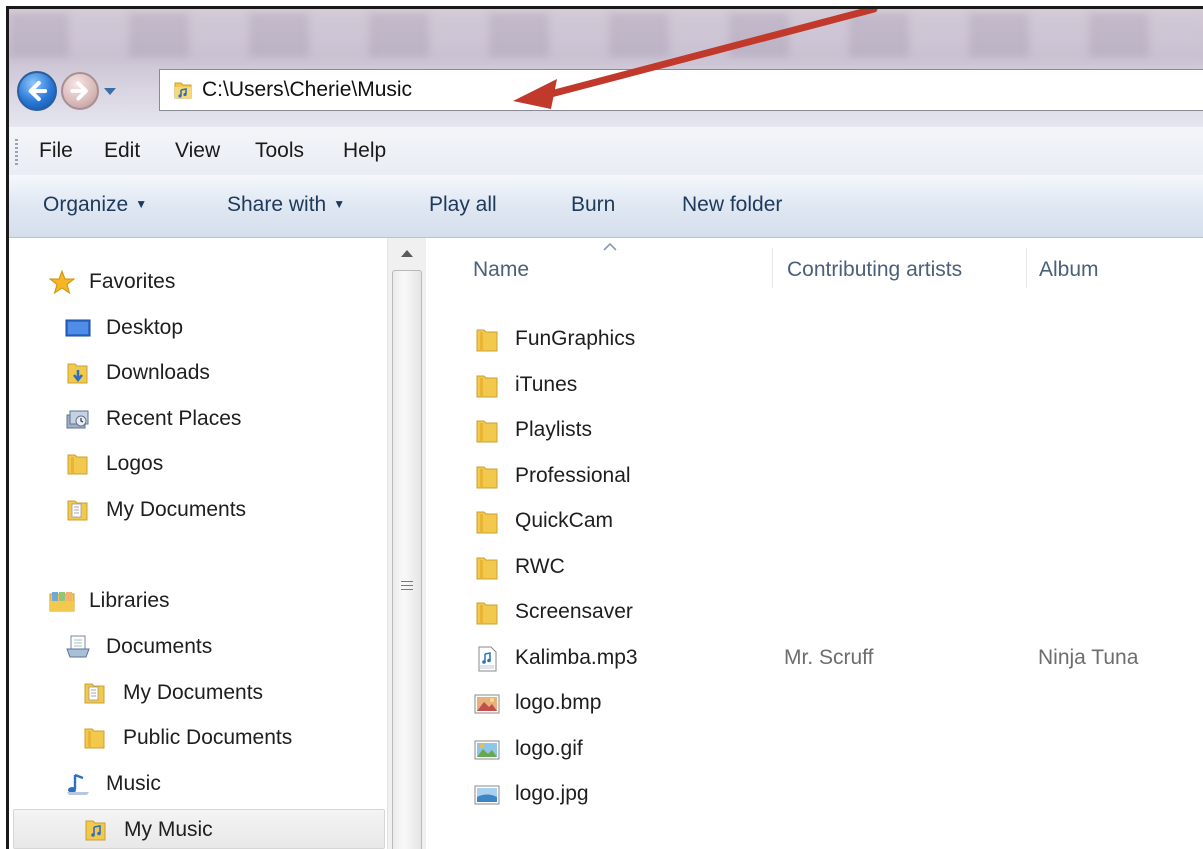  I want to click on music-note-icon, so click(78, 784).